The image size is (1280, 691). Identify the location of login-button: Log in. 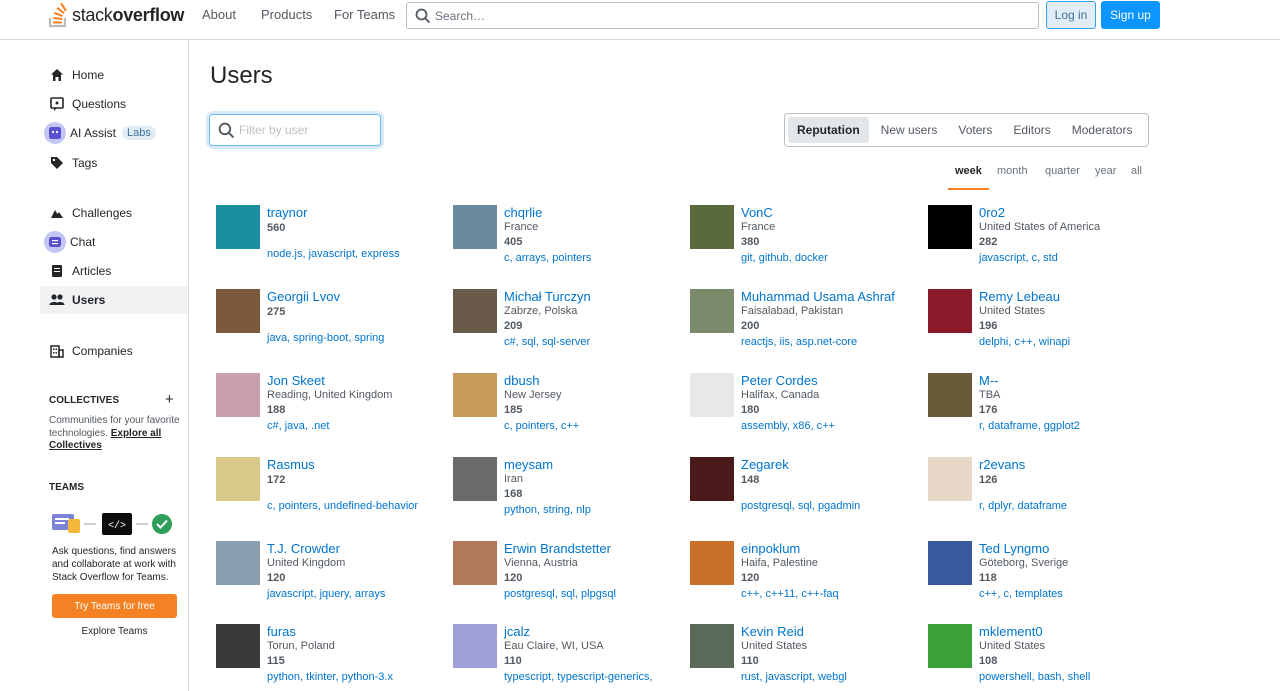
(1071, 15).